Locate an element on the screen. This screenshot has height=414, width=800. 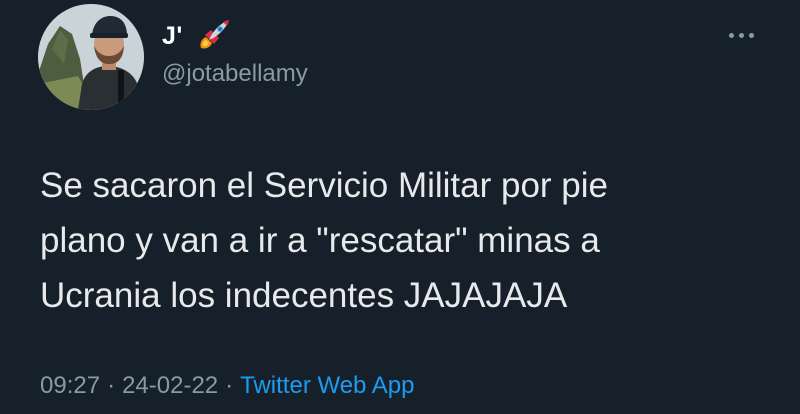
display-name: J' is located at coordinates (172, 36).